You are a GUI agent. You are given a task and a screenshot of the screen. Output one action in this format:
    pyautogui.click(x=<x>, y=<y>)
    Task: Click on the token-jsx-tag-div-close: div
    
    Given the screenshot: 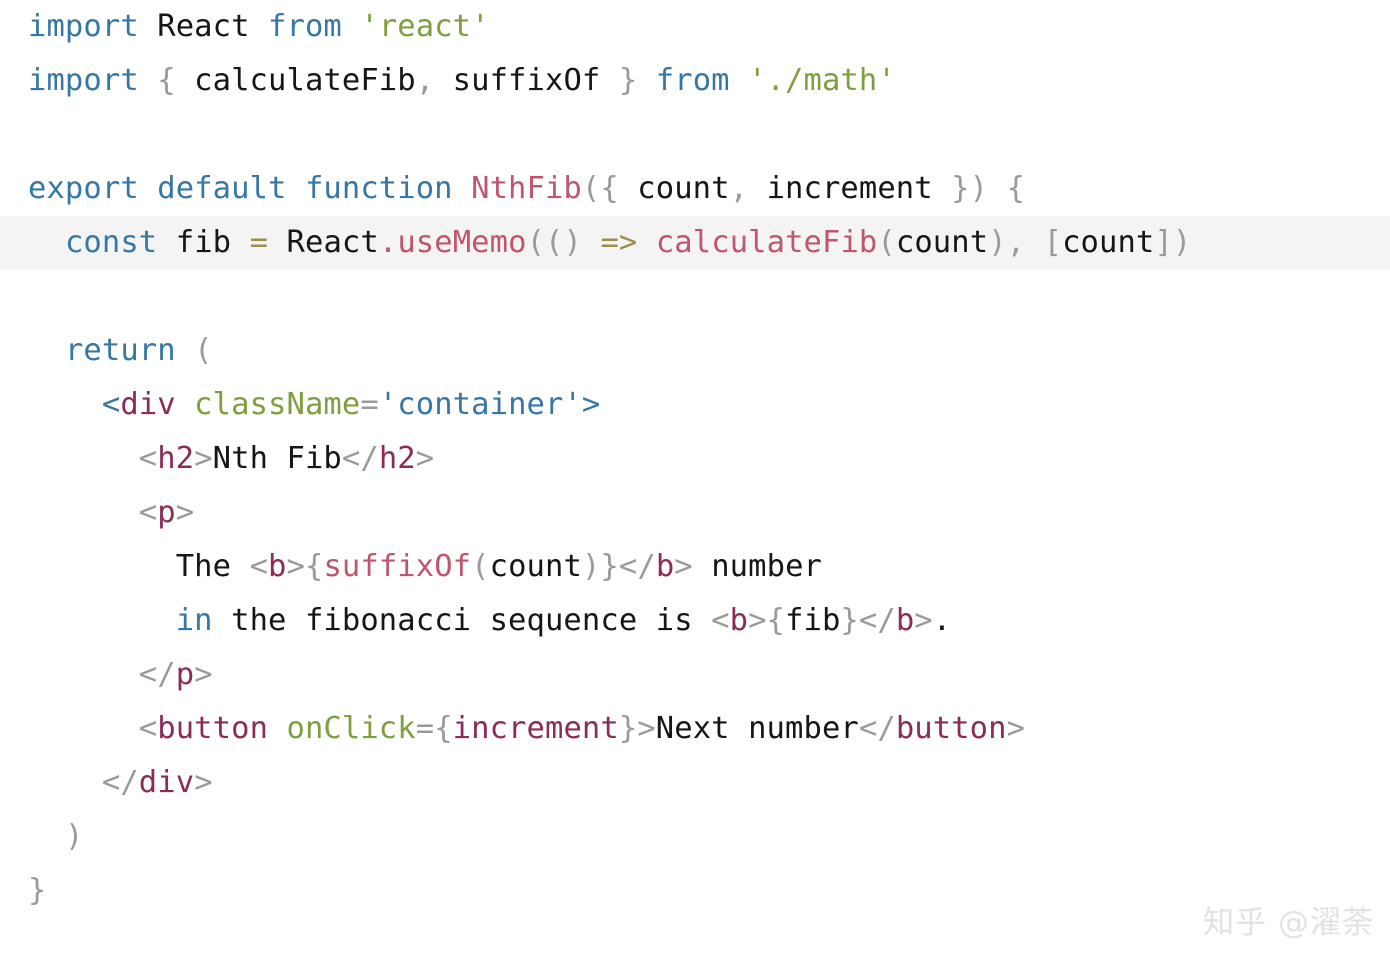 What is the action you would take?
    pyautogui.click(x=166, y=782)
    